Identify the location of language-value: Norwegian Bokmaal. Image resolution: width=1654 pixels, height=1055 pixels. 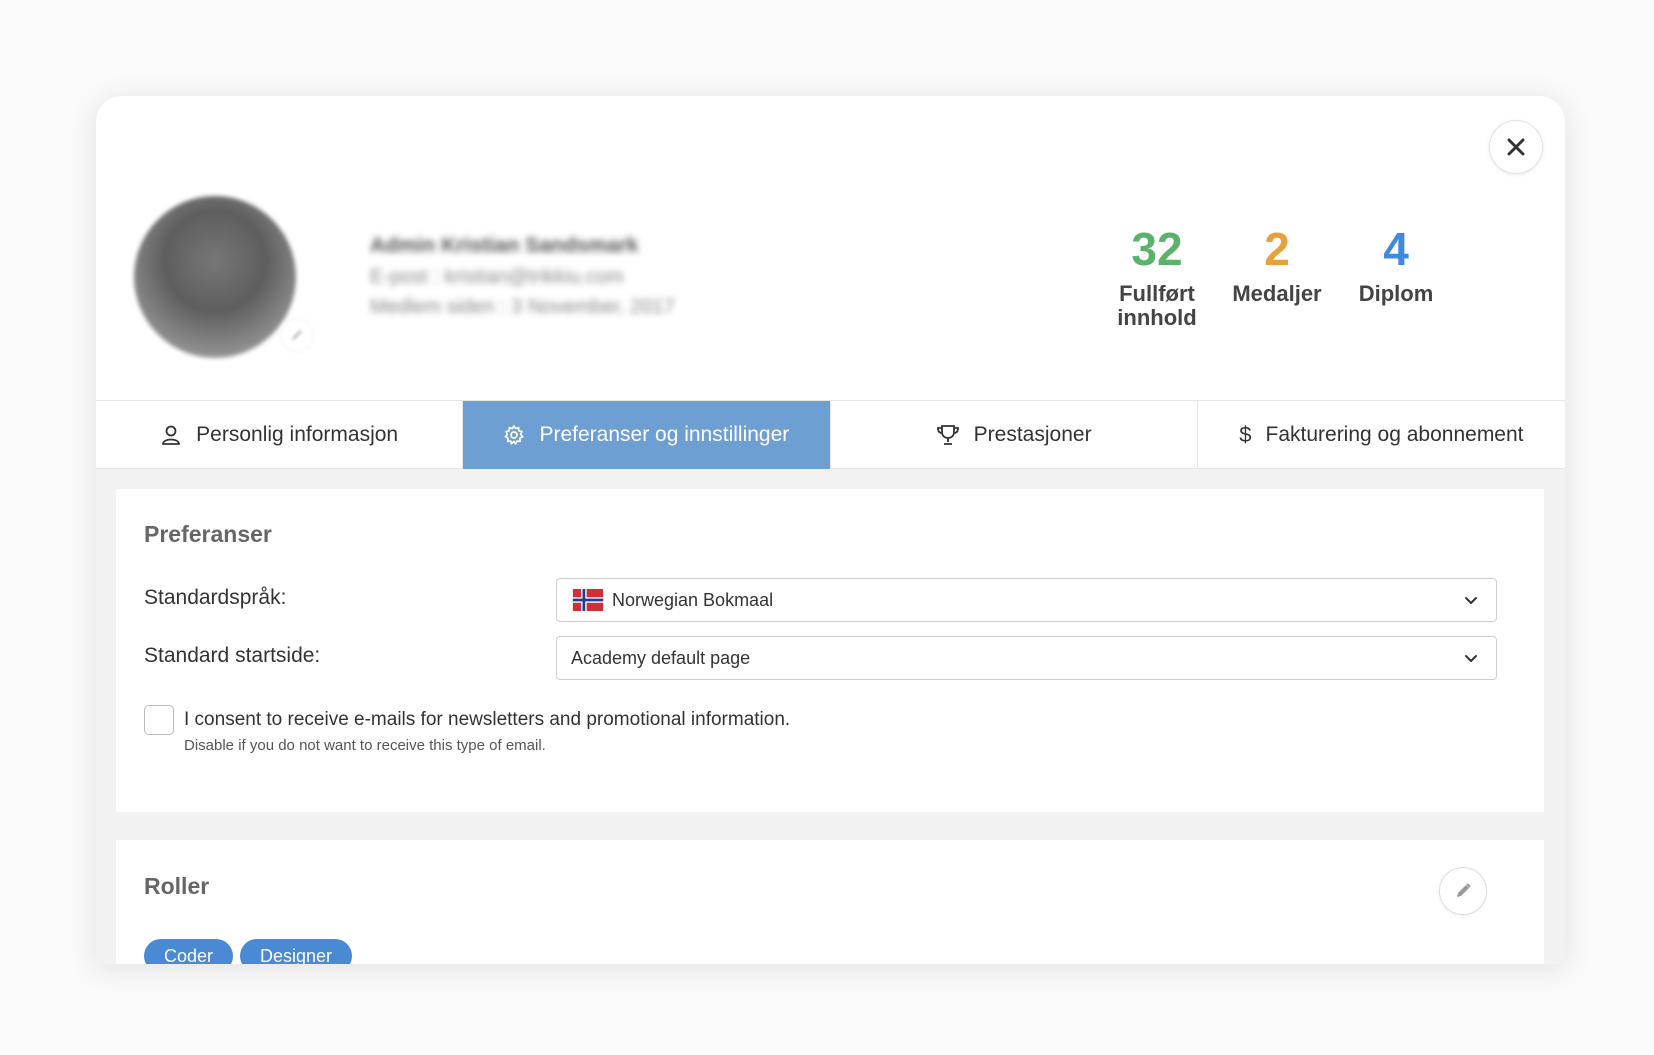
(693, 599).